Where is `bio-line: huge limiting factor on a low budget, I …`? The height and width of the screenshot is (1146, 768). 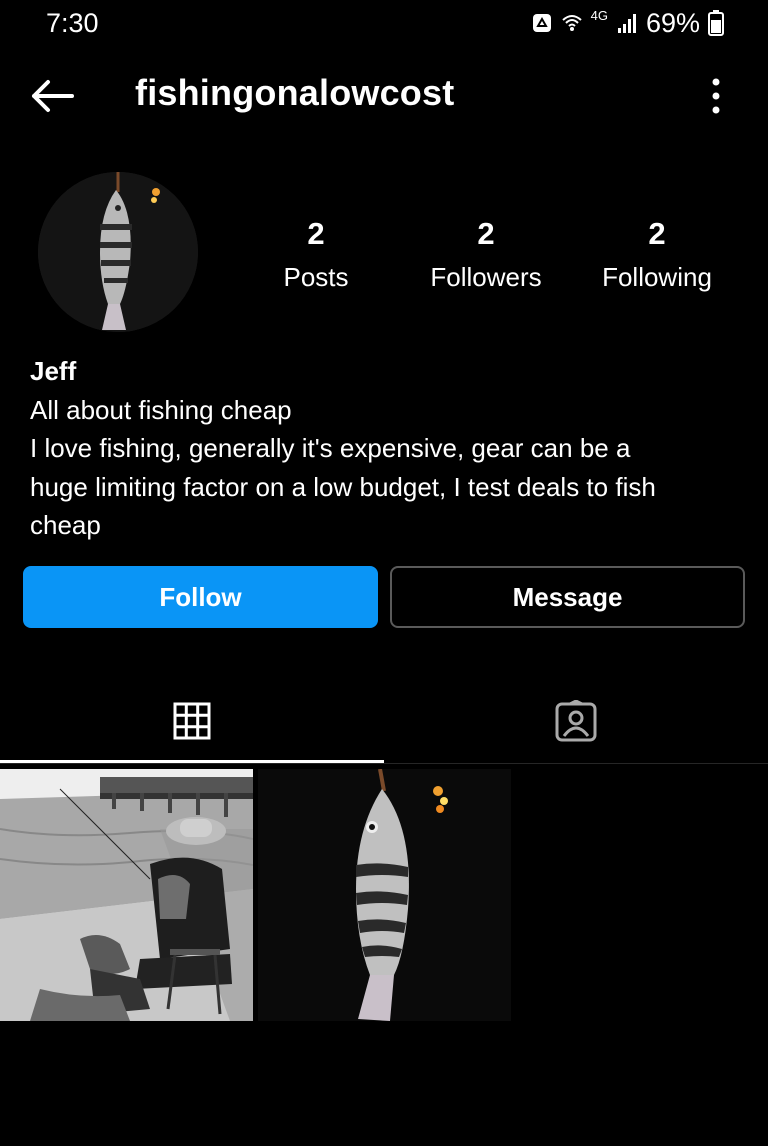
bio-line: huge limiting factor on a low budget, I … is located at coordinates (343, 486).